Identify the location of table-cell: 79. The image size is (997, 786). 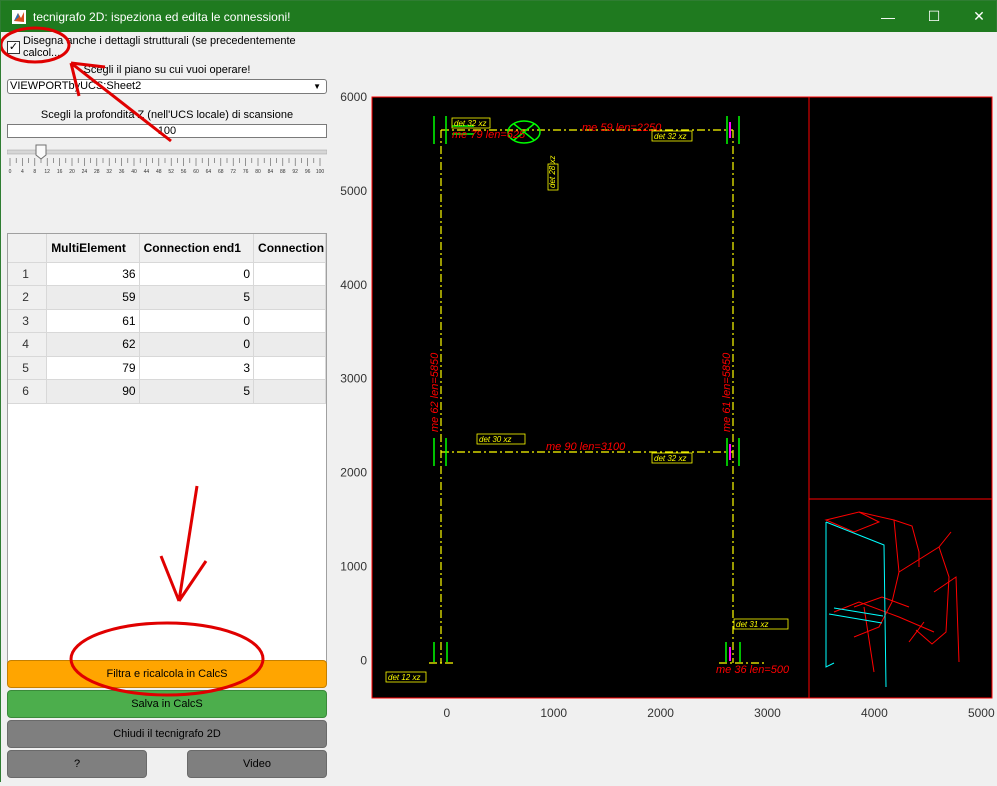
(93, 368).